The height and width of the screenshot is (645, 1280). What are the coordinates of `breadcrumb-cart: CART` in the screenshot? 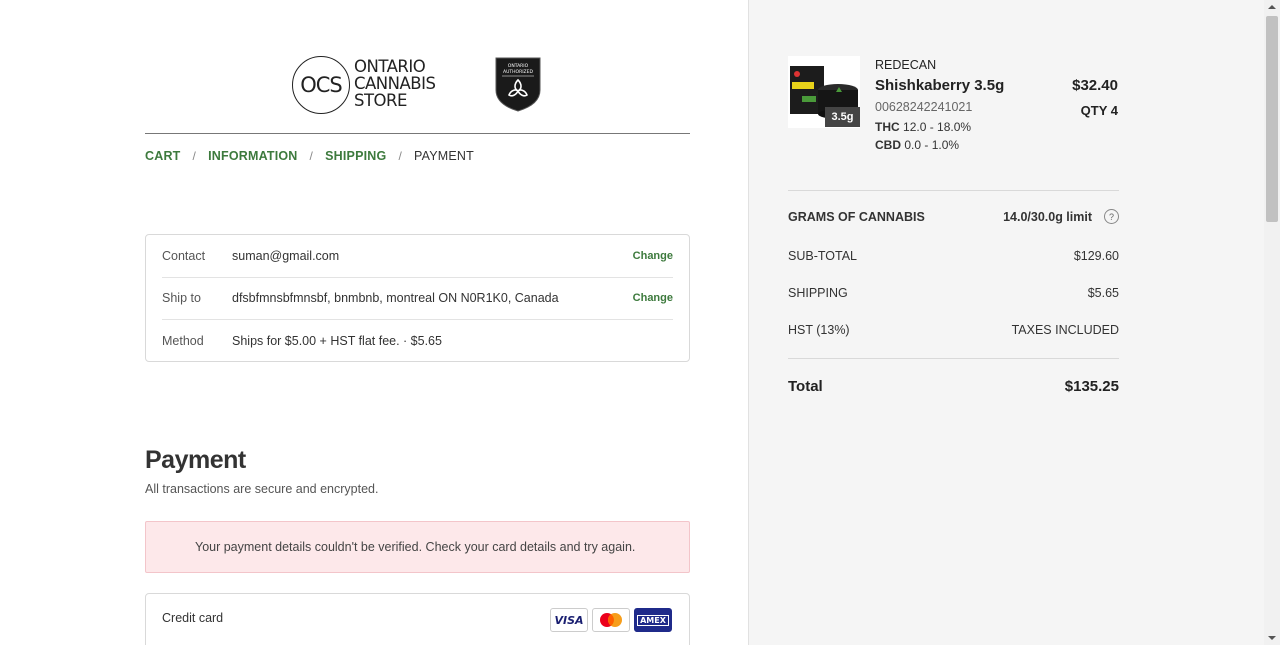 It's located at (163, 156).